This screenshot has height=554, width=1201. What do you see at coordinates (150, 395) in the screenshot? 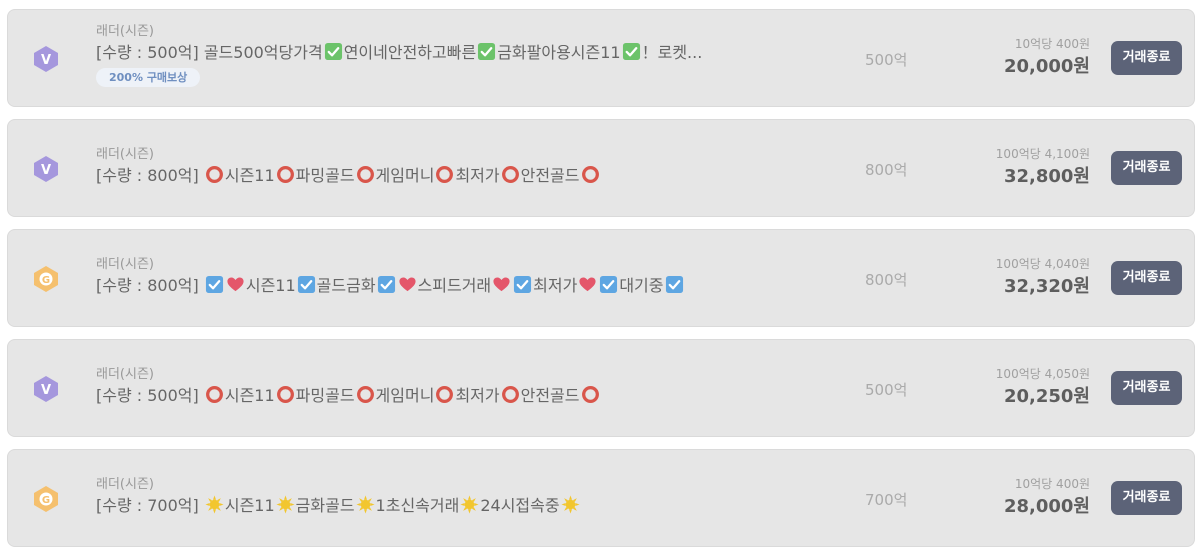
I see `title-text: [수량 : 500억]` at bounding box center [150, 395].